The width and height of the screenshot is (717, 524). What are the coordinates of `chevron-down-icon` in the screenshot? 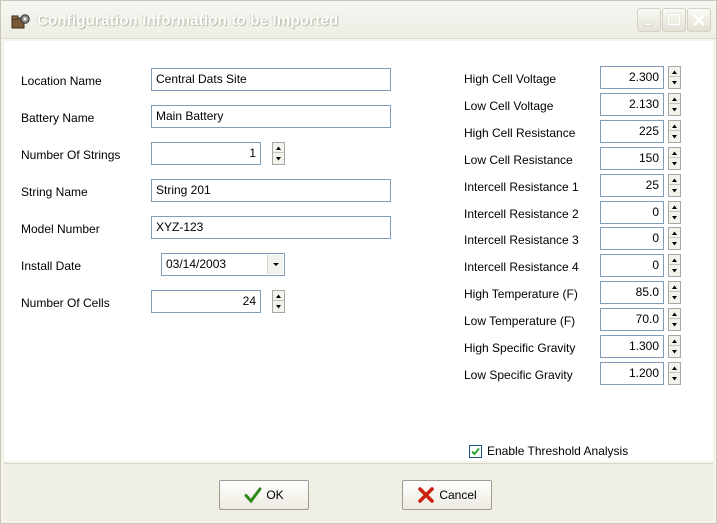 It's located at (276, 264).